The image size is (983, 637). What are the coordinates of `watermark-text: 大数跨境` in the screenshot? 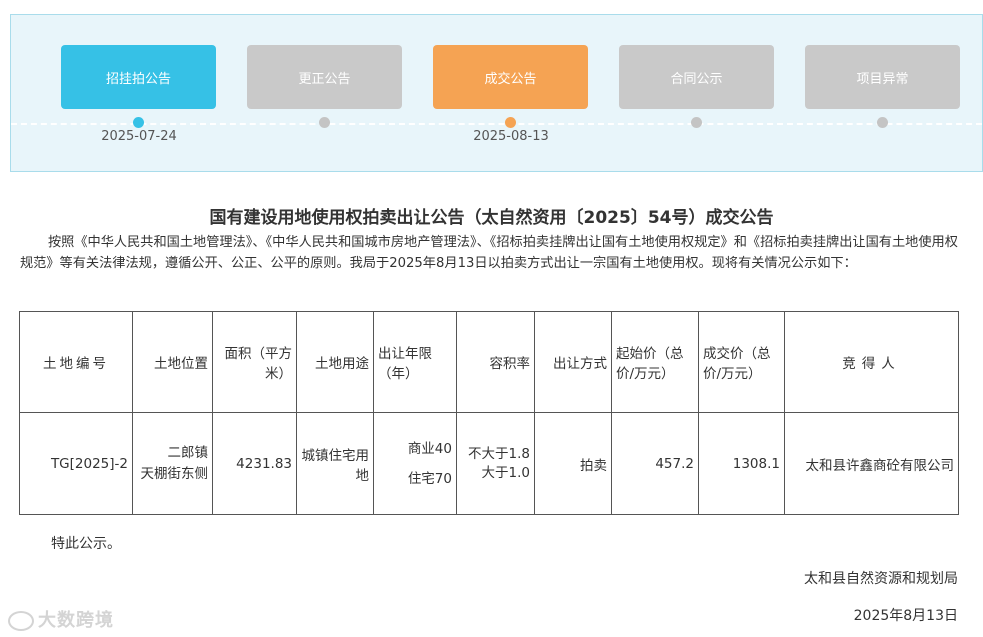 It's located at (76, 620).